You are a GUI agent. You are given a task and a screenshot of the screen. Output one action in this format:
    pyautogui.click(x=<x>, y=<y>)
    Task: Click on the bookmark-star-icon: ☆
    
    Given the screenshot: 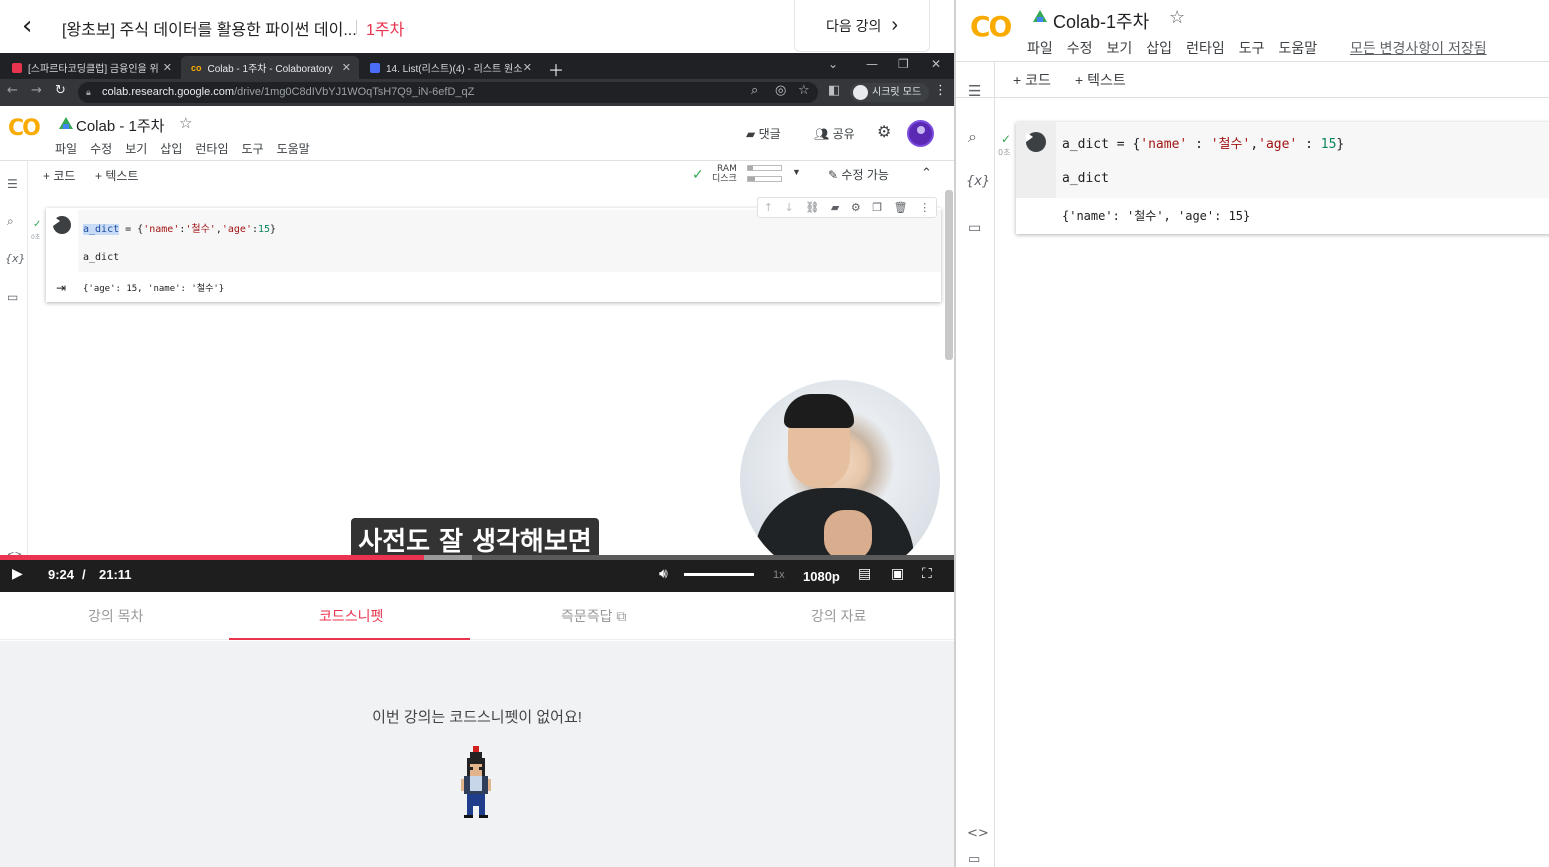 What is the action you would take?
    pyautogui.click(x=804, y=90)
    